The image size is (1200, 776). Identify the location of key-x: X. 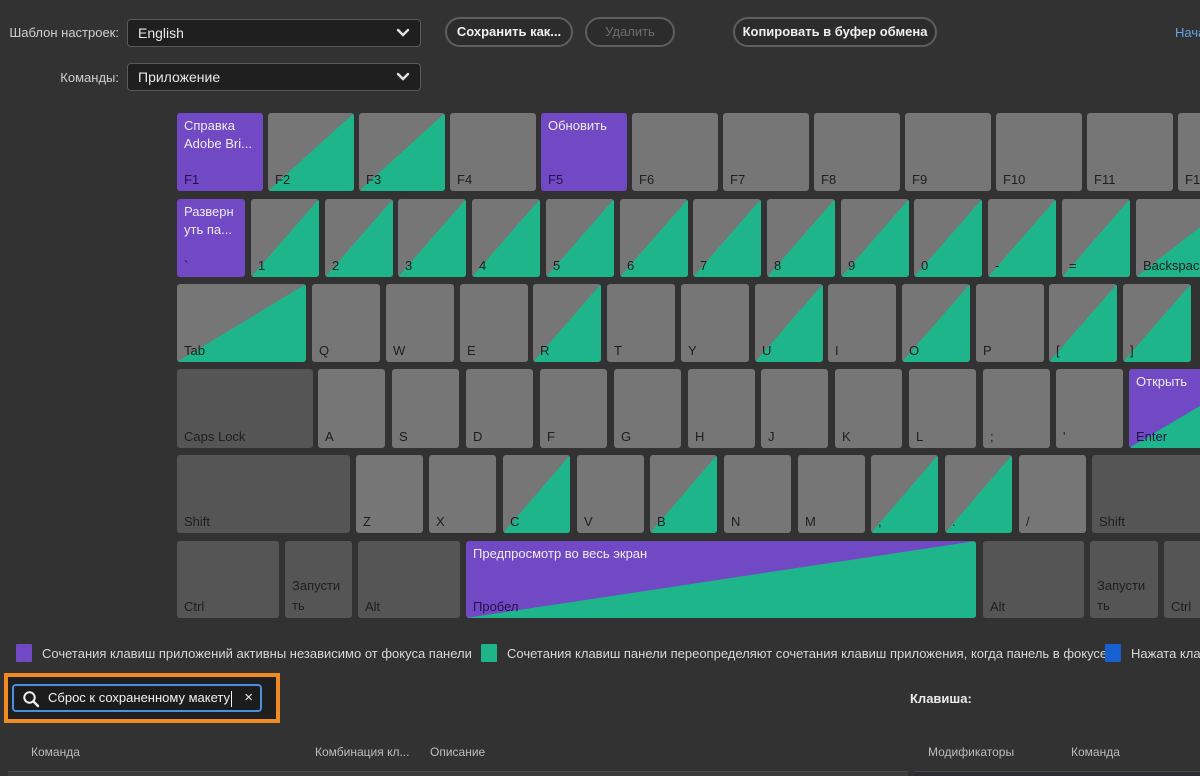
(462, 494).